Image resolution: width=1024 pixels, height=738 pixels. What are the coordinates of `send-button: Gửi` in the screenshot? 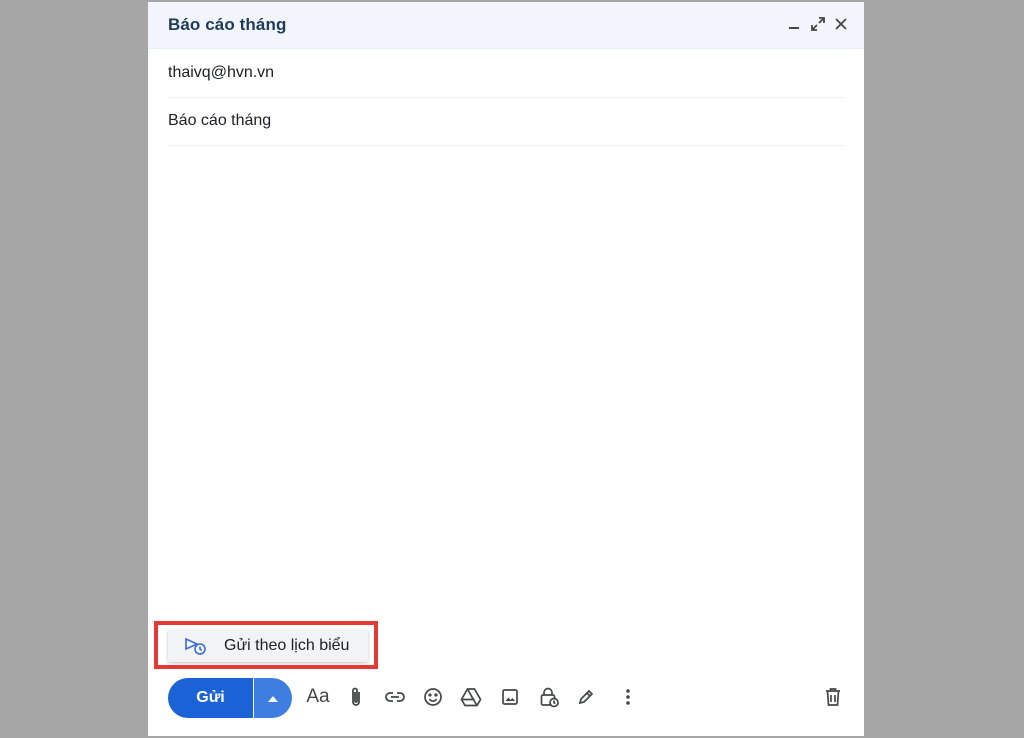 It's located at (210, 698).